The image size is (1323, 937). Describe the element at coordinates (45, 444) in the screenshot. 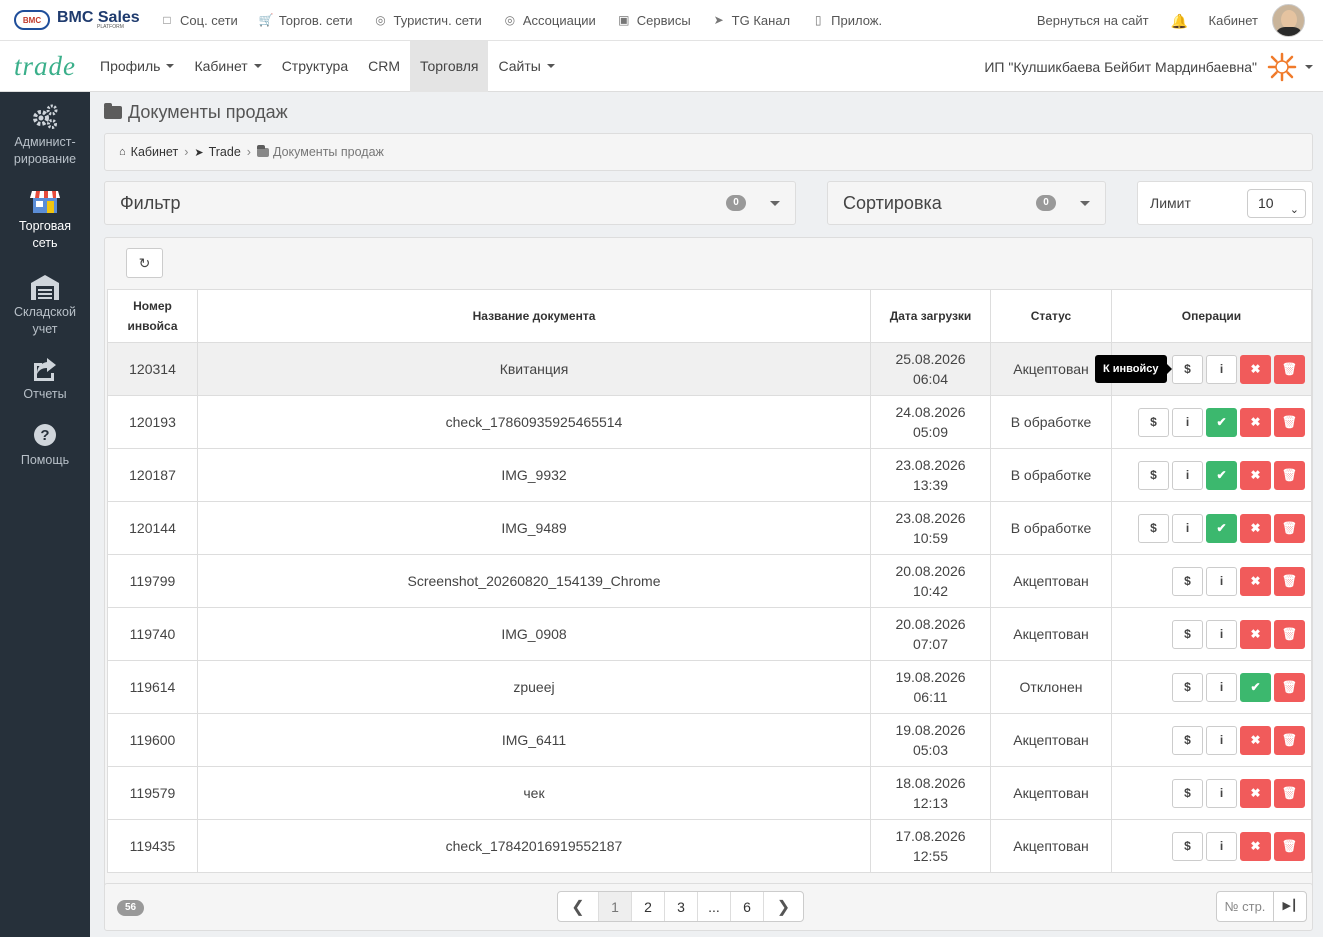

I see `sidebar-item-help: ? Помощь` at that location.